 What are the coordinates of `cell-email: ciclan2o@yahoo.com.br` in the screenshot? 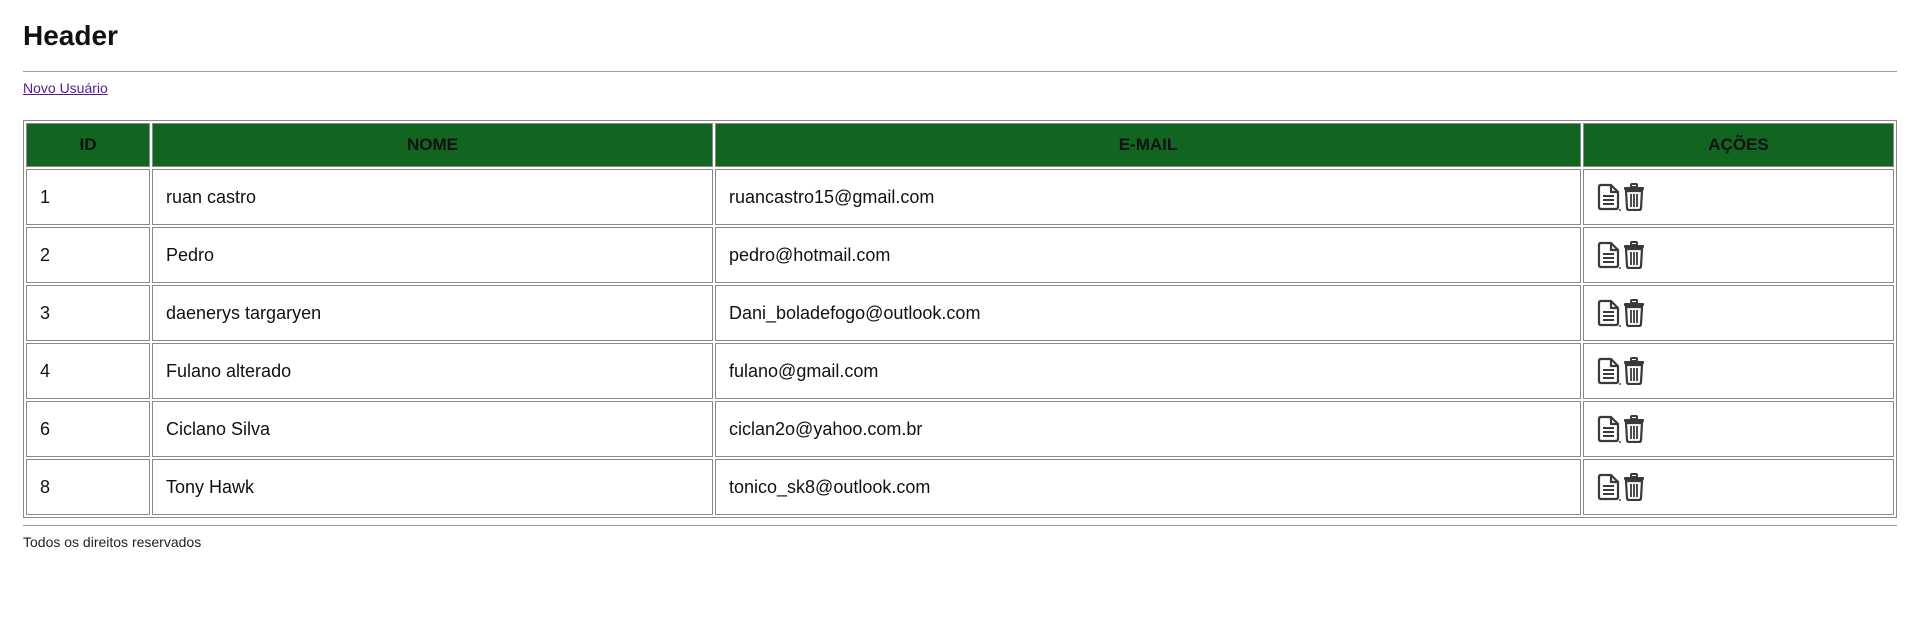 It's located at (1148, 429).